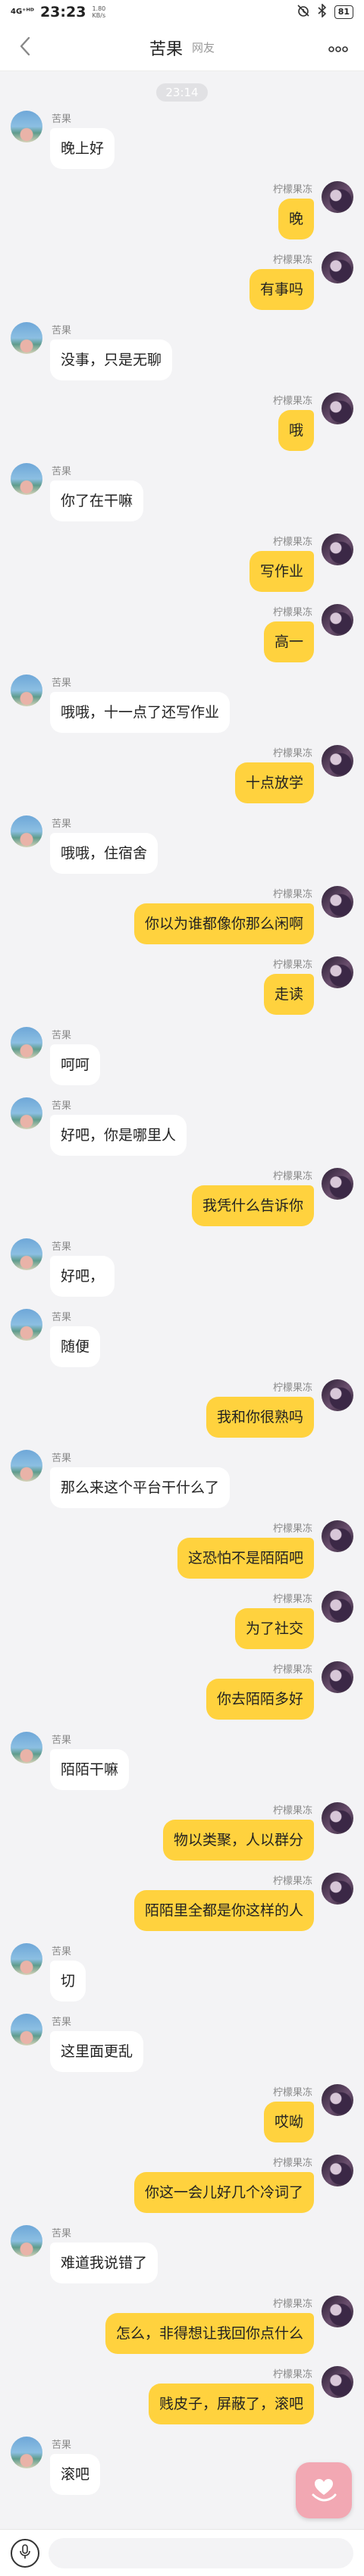 This screenshot has height=2576, width=364. What do you see at coordinates (201, 2553) in the screenshot?
I see `message-input` at bounding box center [201, 2553].